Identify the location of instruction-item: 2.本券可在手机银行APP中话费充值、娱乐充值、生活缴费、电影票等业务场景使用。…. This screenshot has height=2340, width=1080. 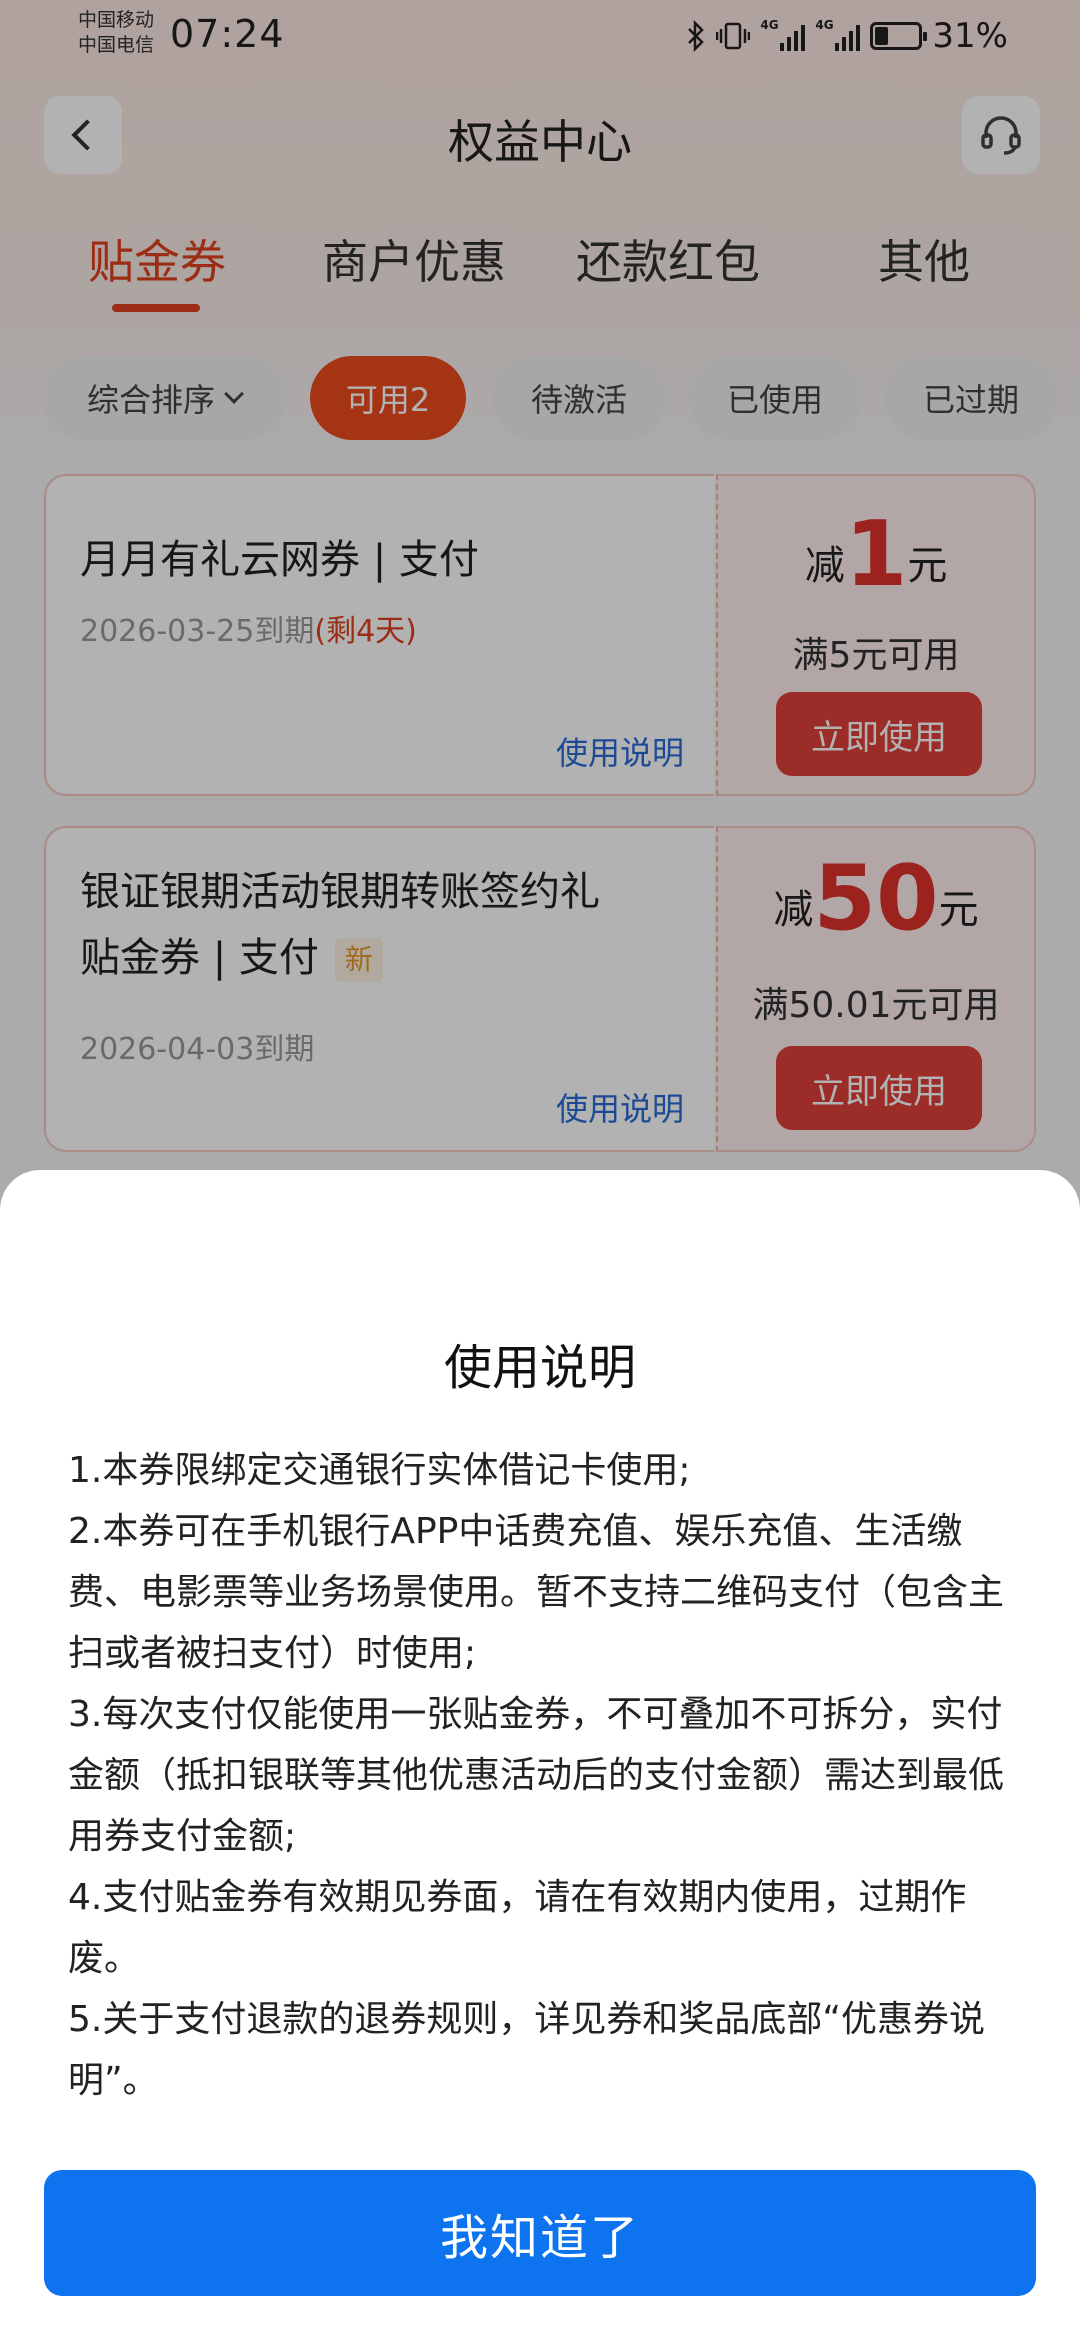
(536, 1592).